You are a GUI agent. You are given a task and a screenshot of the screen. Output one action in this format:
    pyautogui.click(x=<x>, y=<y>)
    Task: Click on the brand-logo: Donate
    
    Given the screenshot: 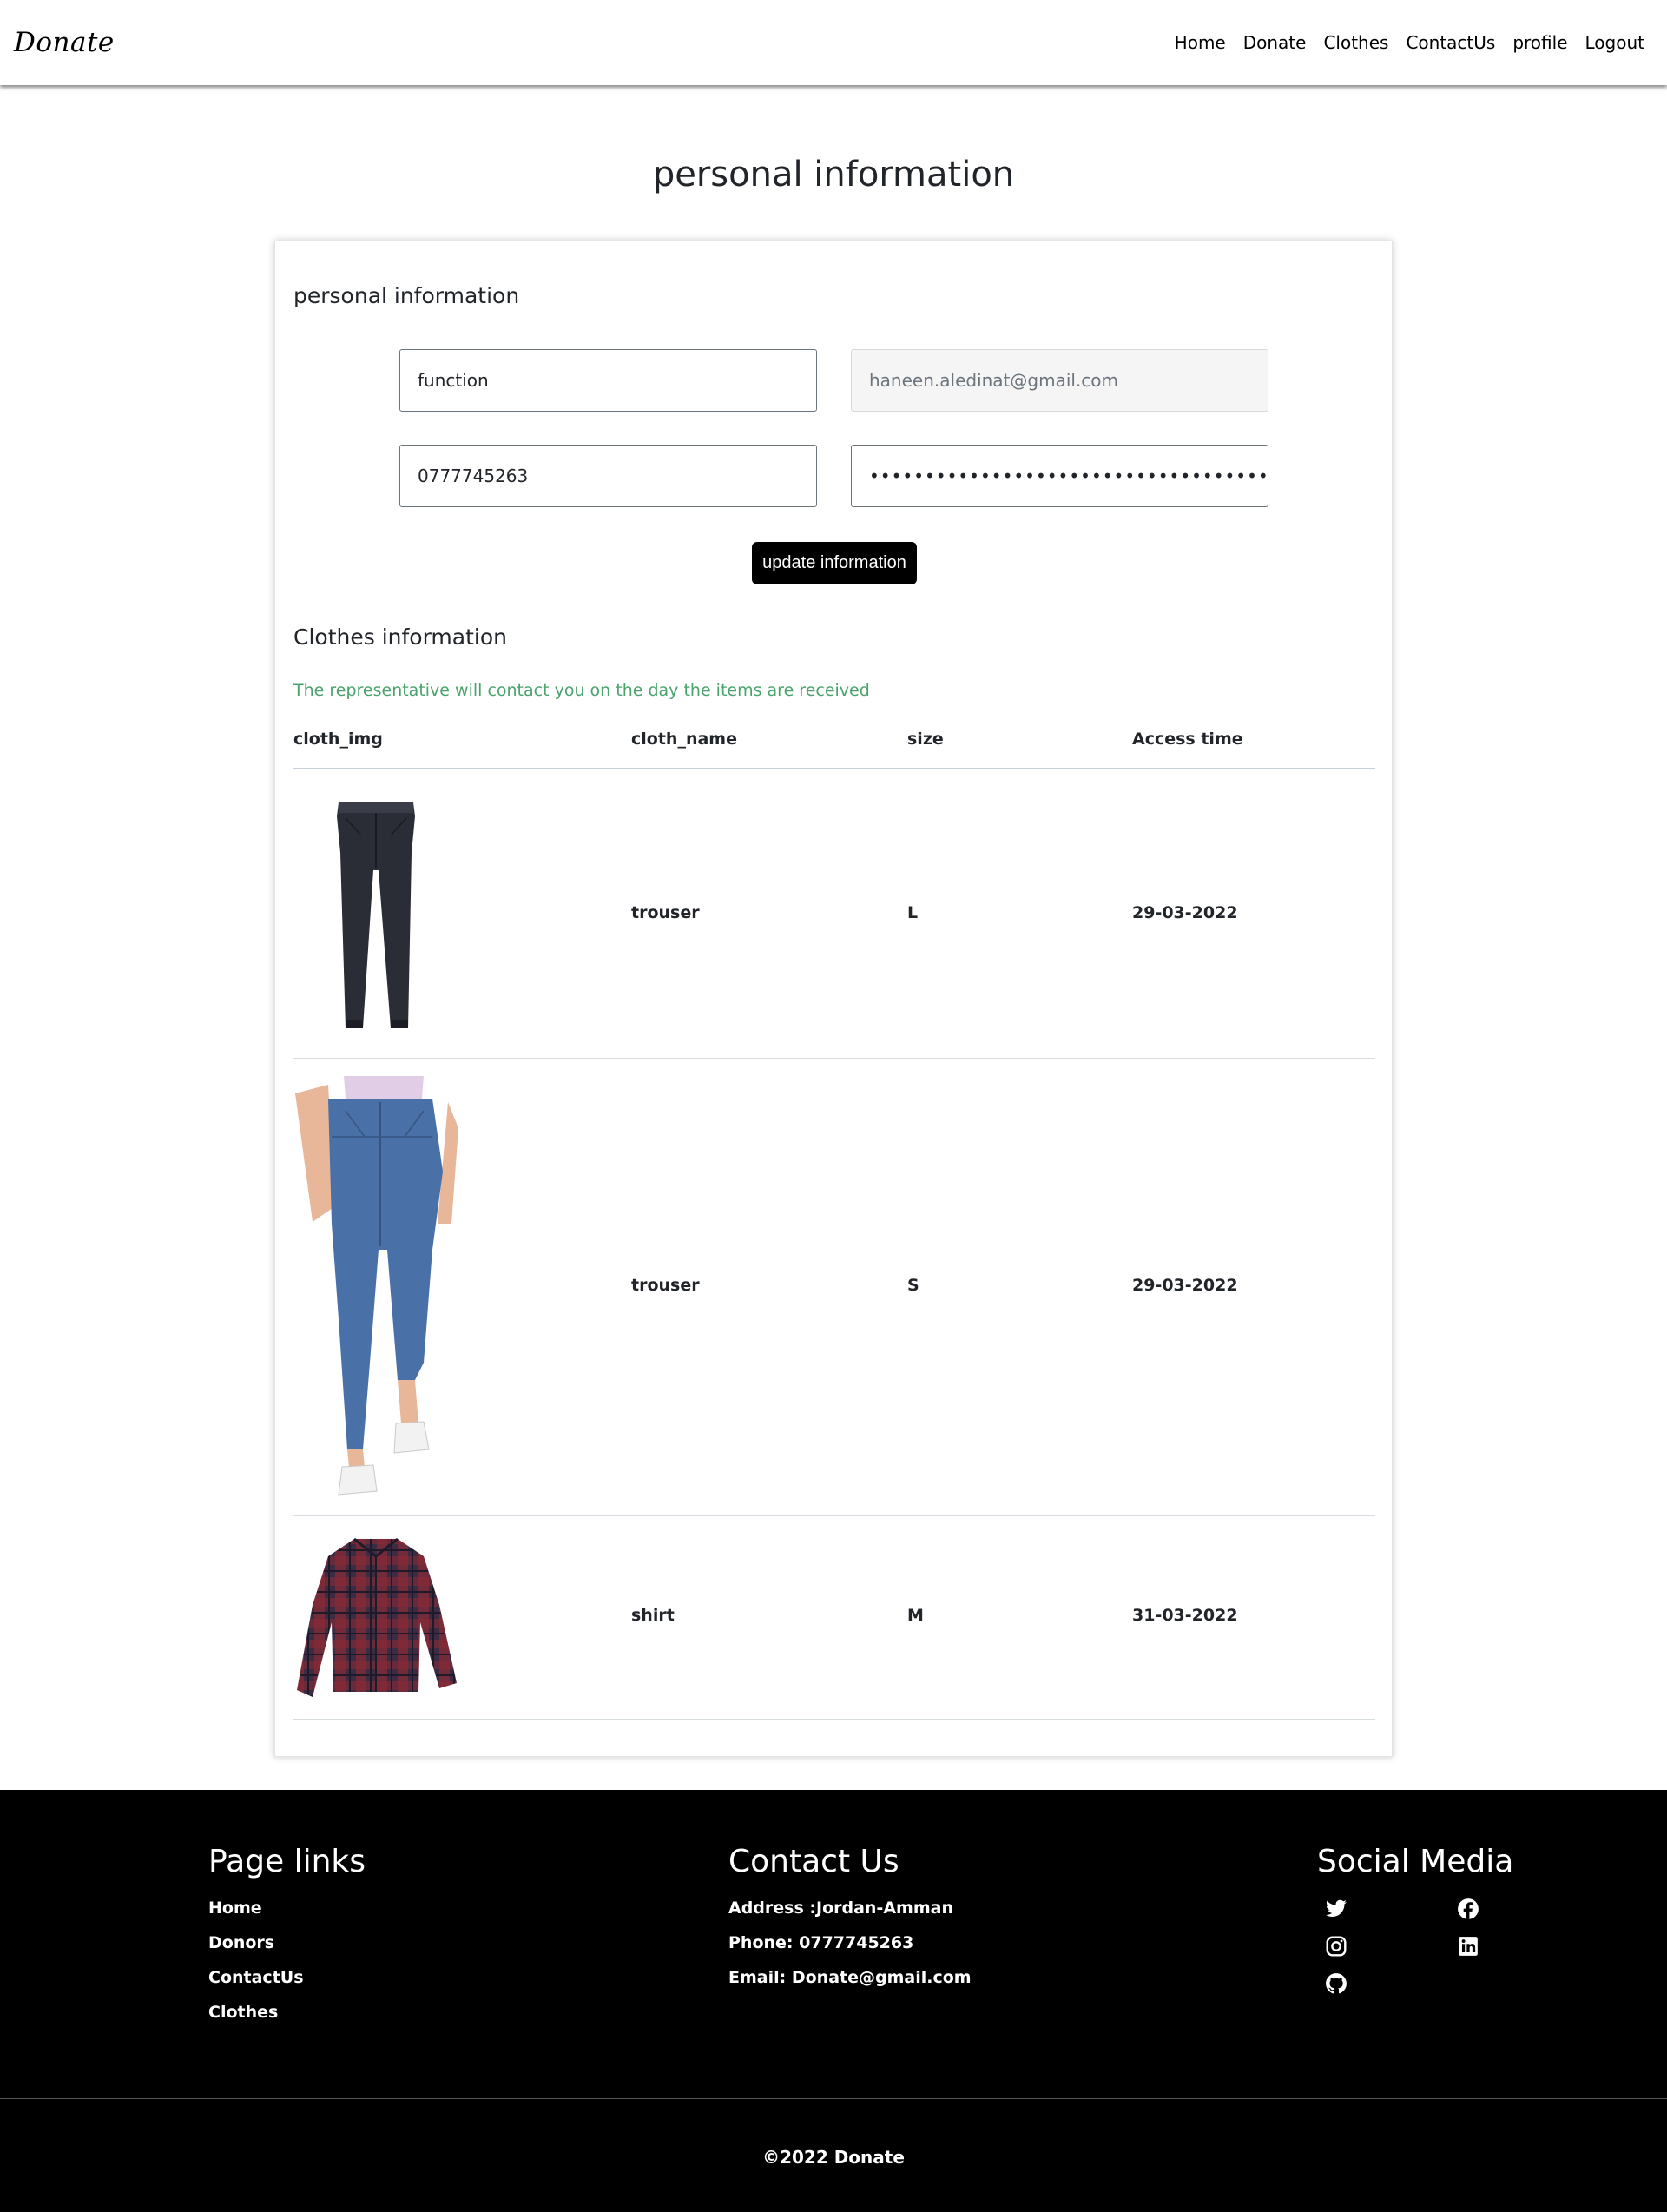 What is the action you would take?
    pyautogui.click(x=64, y=42)
    